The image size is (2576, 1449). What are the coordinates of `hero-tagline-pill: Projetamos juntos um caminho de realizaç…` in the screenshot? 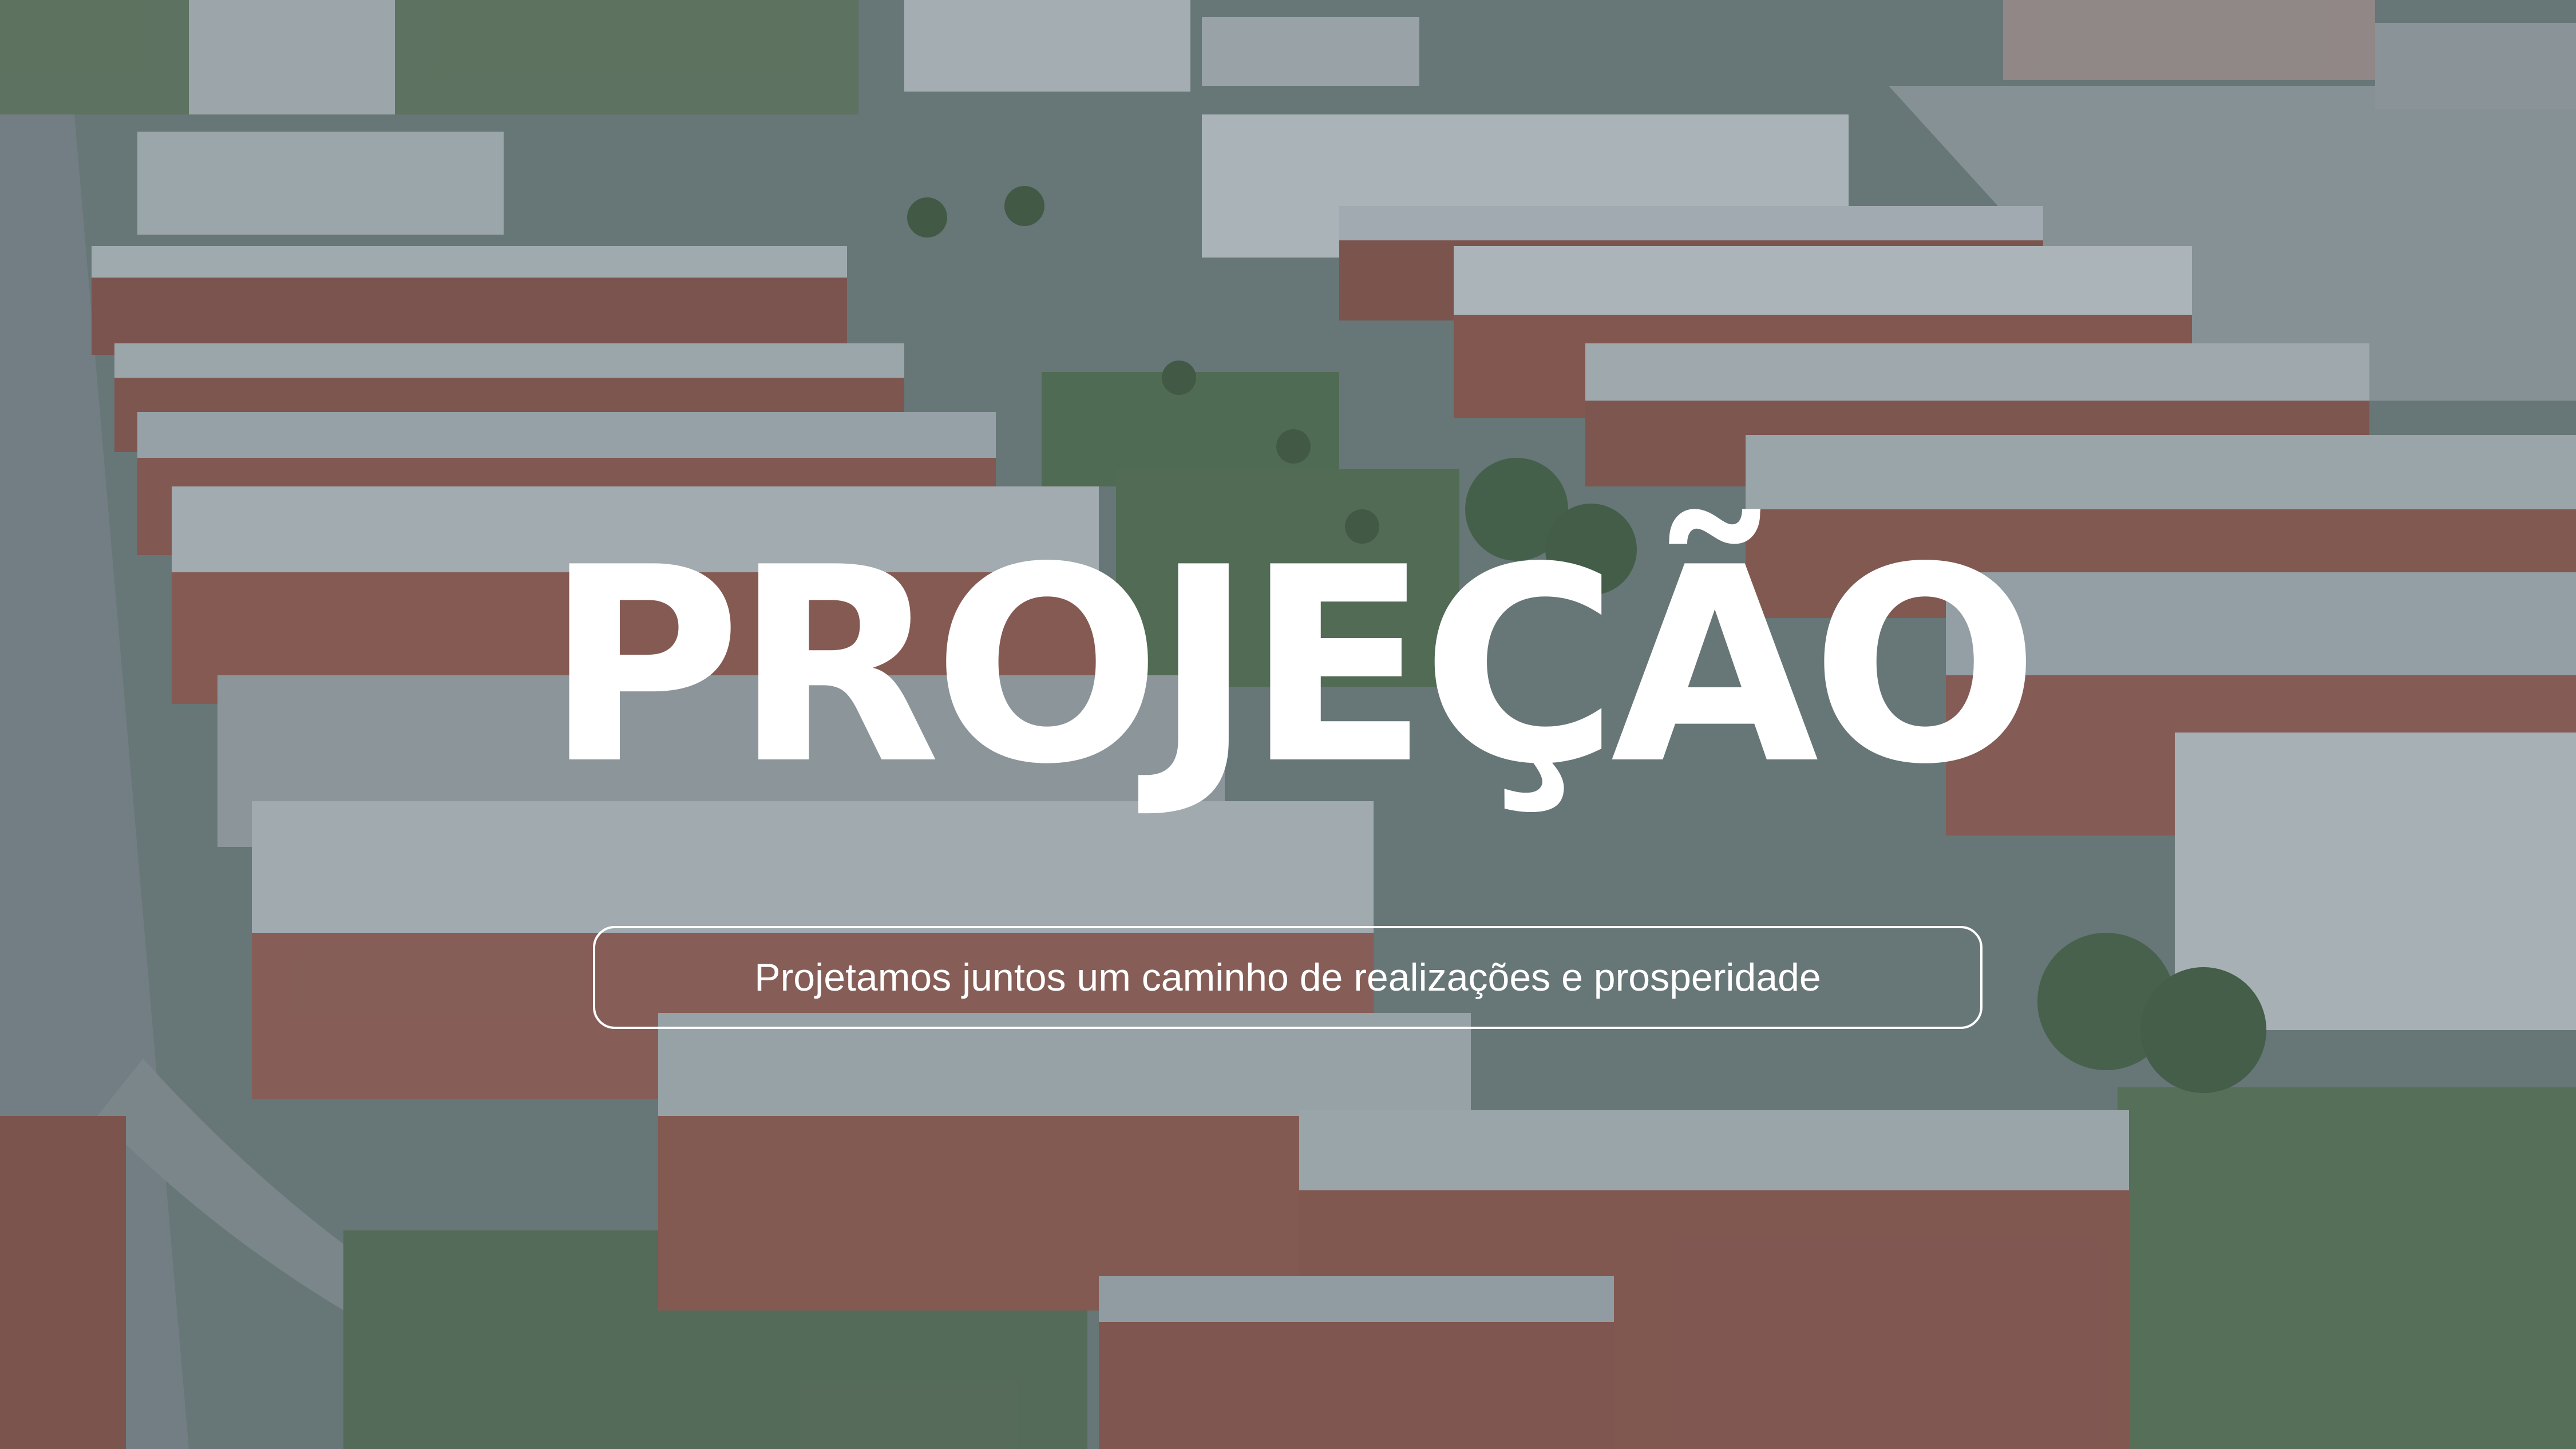 It's located at (1288, 977).